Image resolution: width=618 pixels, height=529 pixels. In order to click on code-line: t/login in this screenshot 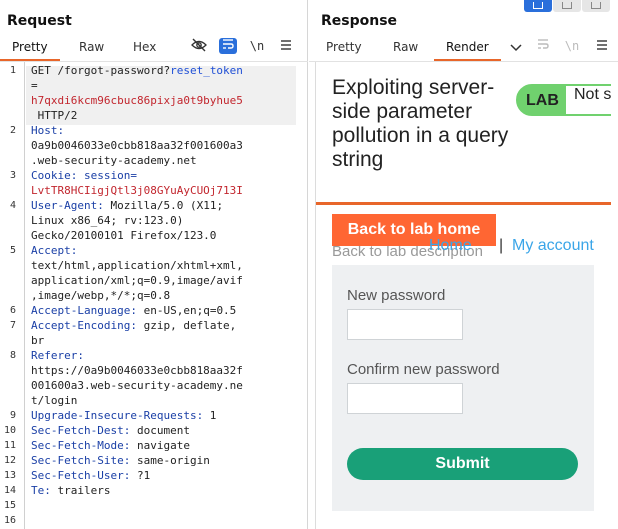, I will do `click(54, 400)`.